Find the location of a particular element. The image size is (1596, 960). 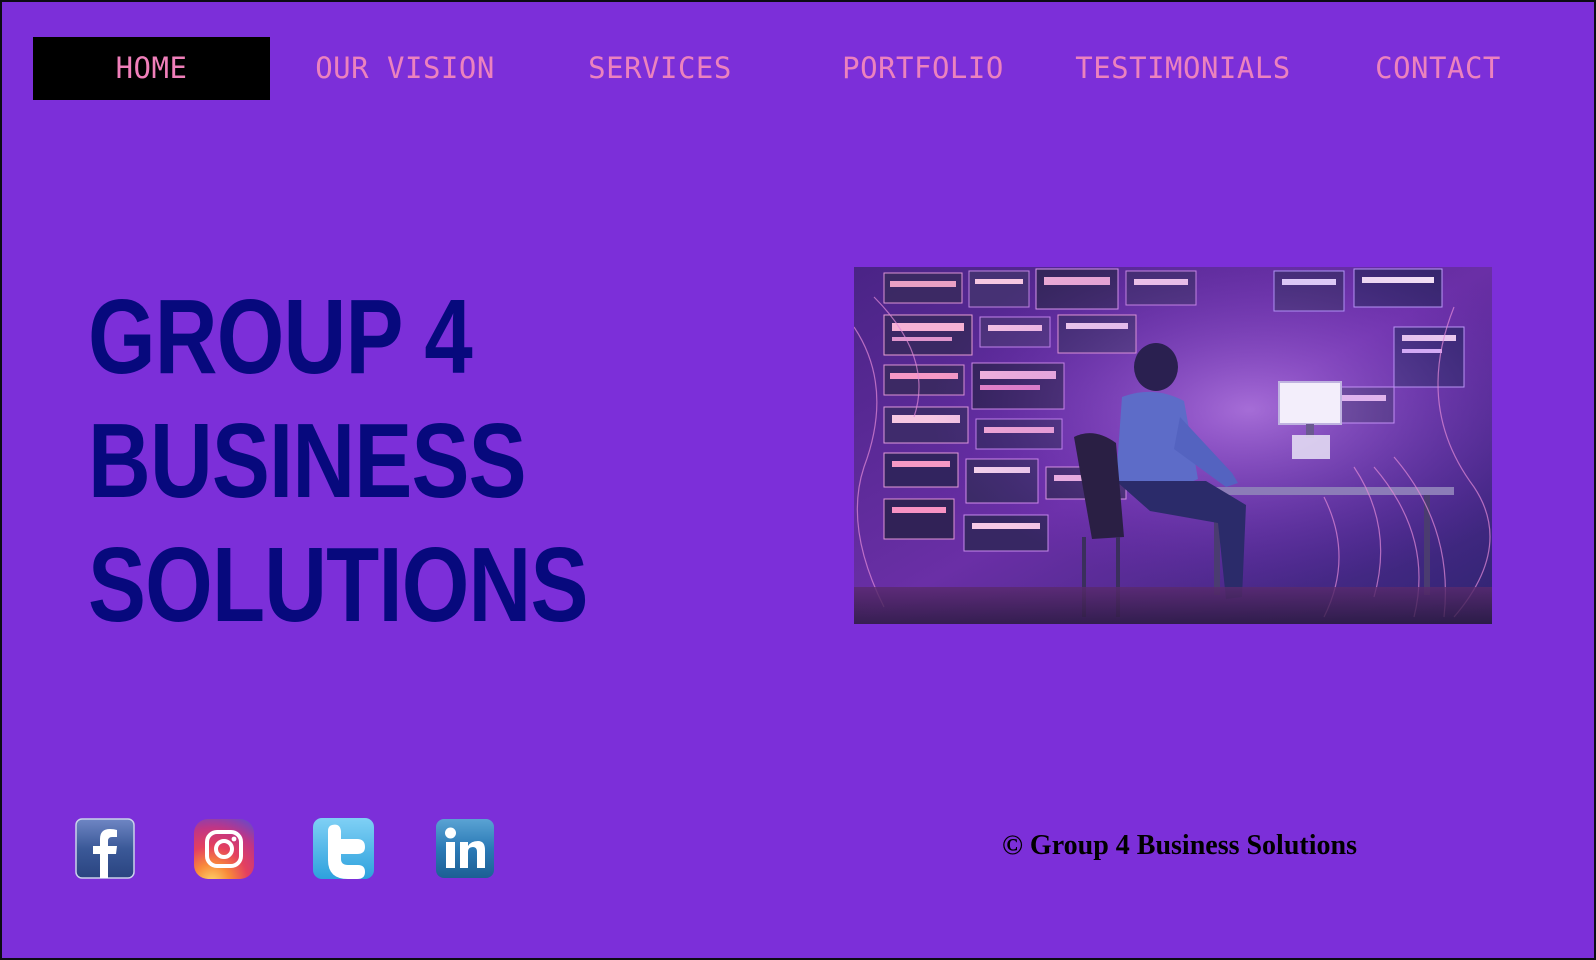

social-links is located at coordinates (302, 850).